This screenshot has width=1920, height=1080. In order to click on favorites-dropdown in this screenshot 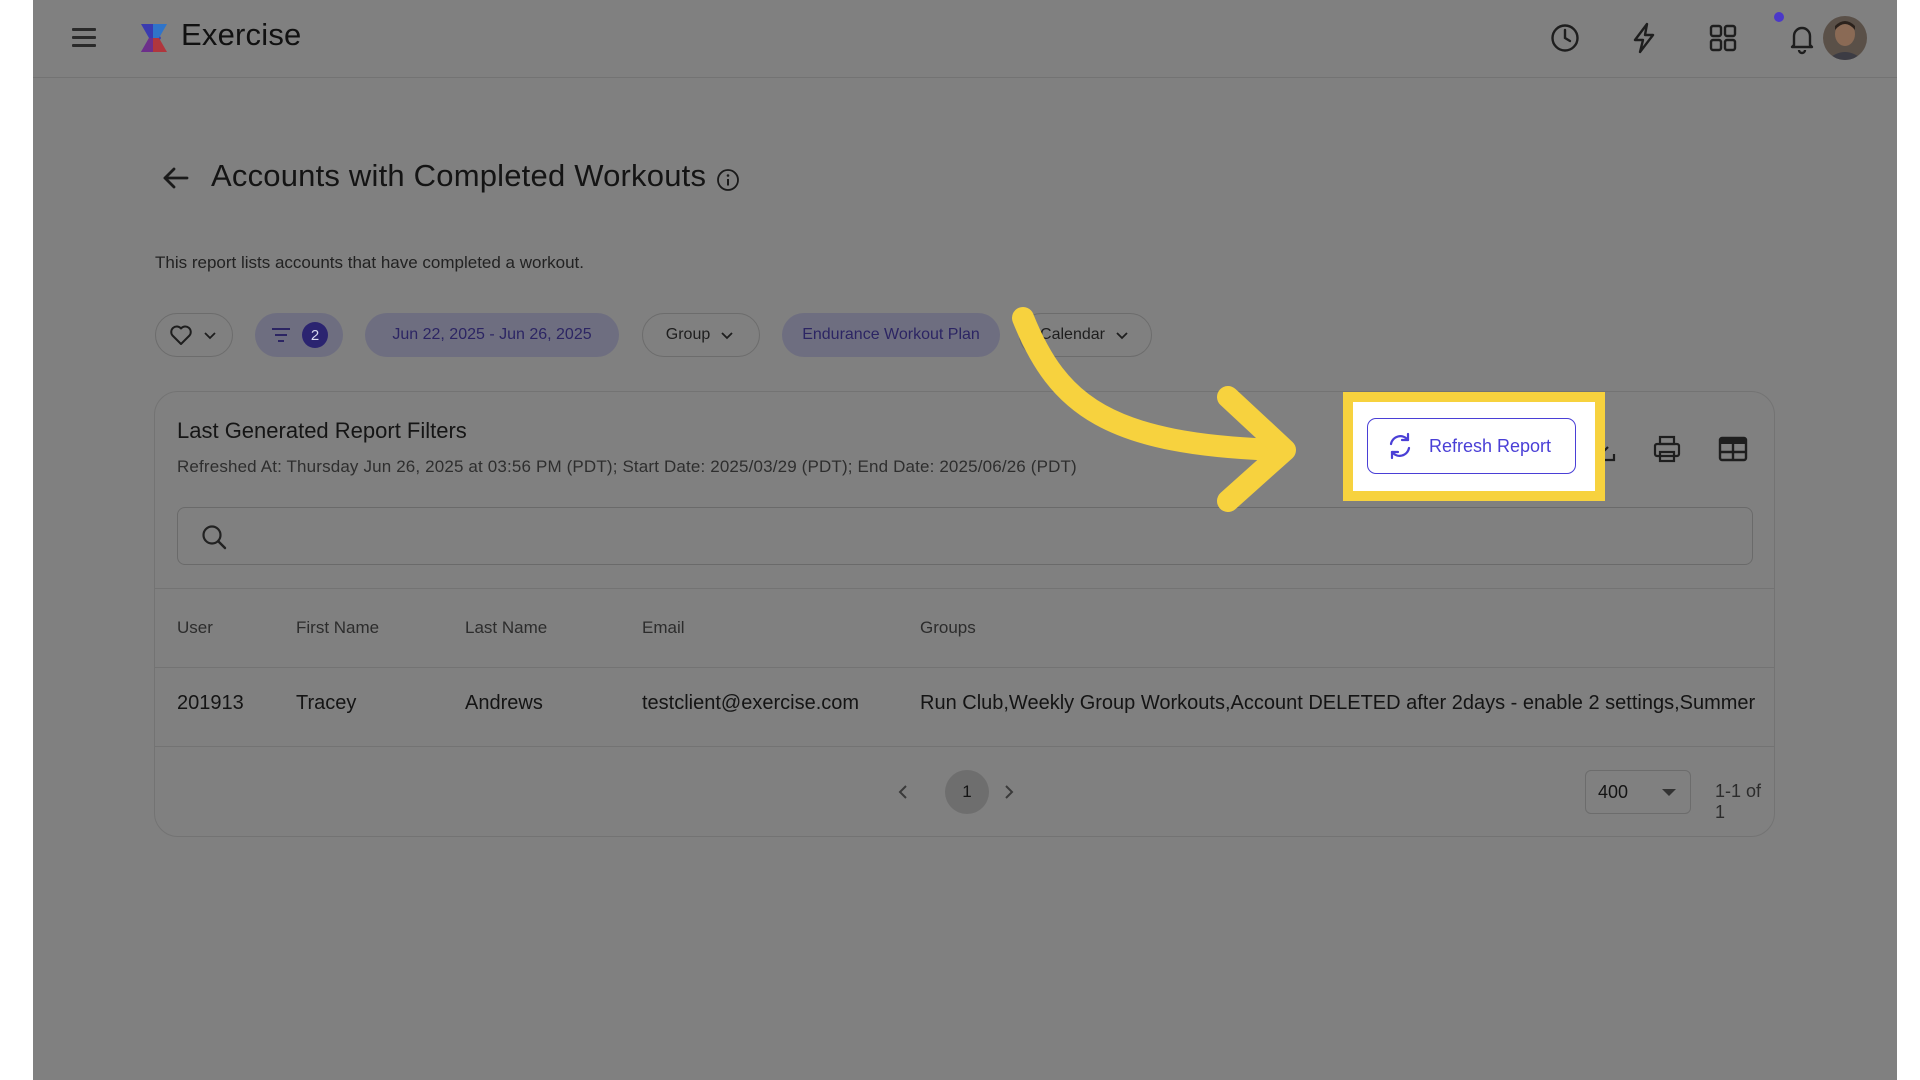, I will do `click(194, 335)`.